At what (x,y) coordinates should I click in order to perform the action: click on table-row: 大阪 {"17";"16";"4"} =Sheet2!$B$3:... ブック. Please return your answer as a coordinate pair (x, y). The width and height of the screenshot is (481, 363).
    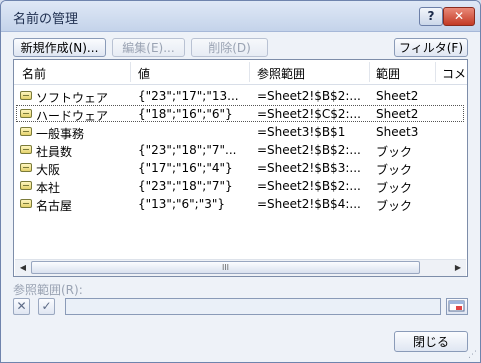
    Looking at the image, I should click on (240, 168).